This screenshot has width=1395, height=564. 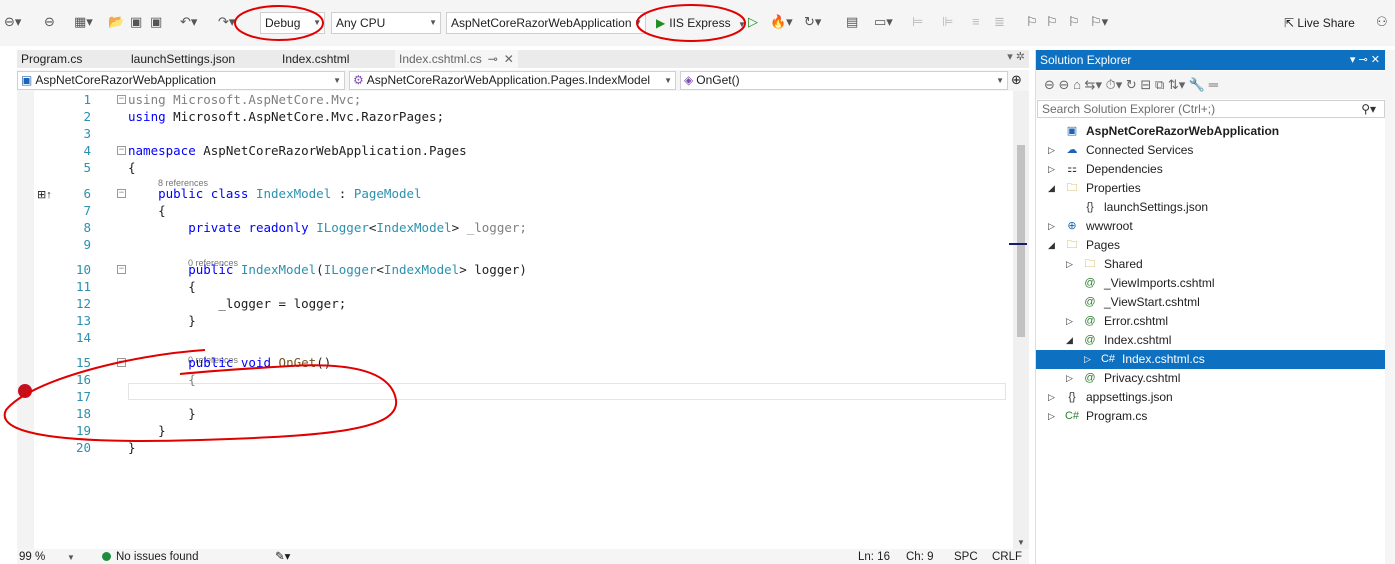 What do you see at coordinates (1210, 283) in the screenshot?
I see `tree-item: @ _ViewImports.cshtml` at bounding box center [1210, 283].